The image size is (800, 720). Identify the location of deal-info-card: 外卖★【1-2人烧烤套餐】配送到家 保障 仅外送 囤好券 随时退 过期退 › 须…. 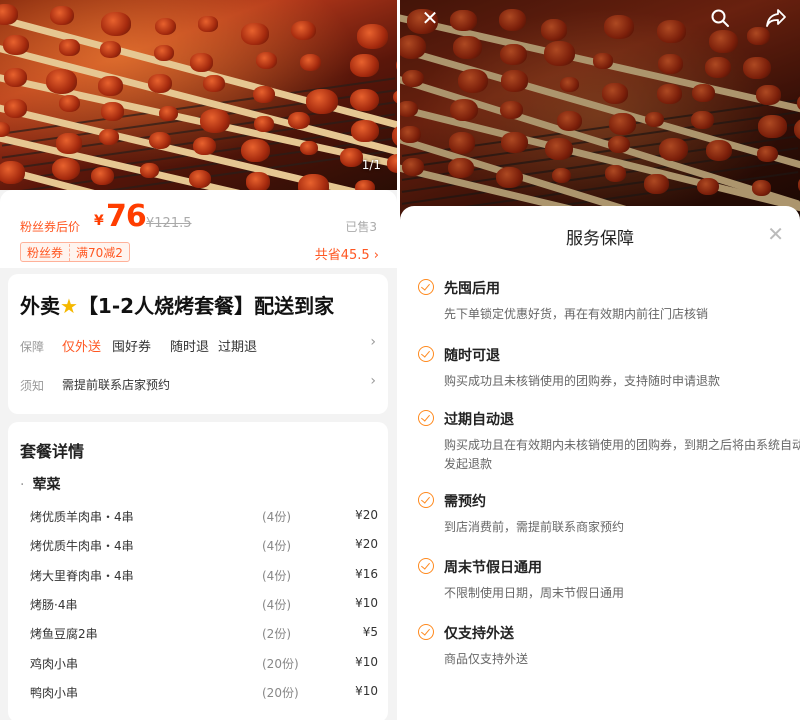
(198, 344).